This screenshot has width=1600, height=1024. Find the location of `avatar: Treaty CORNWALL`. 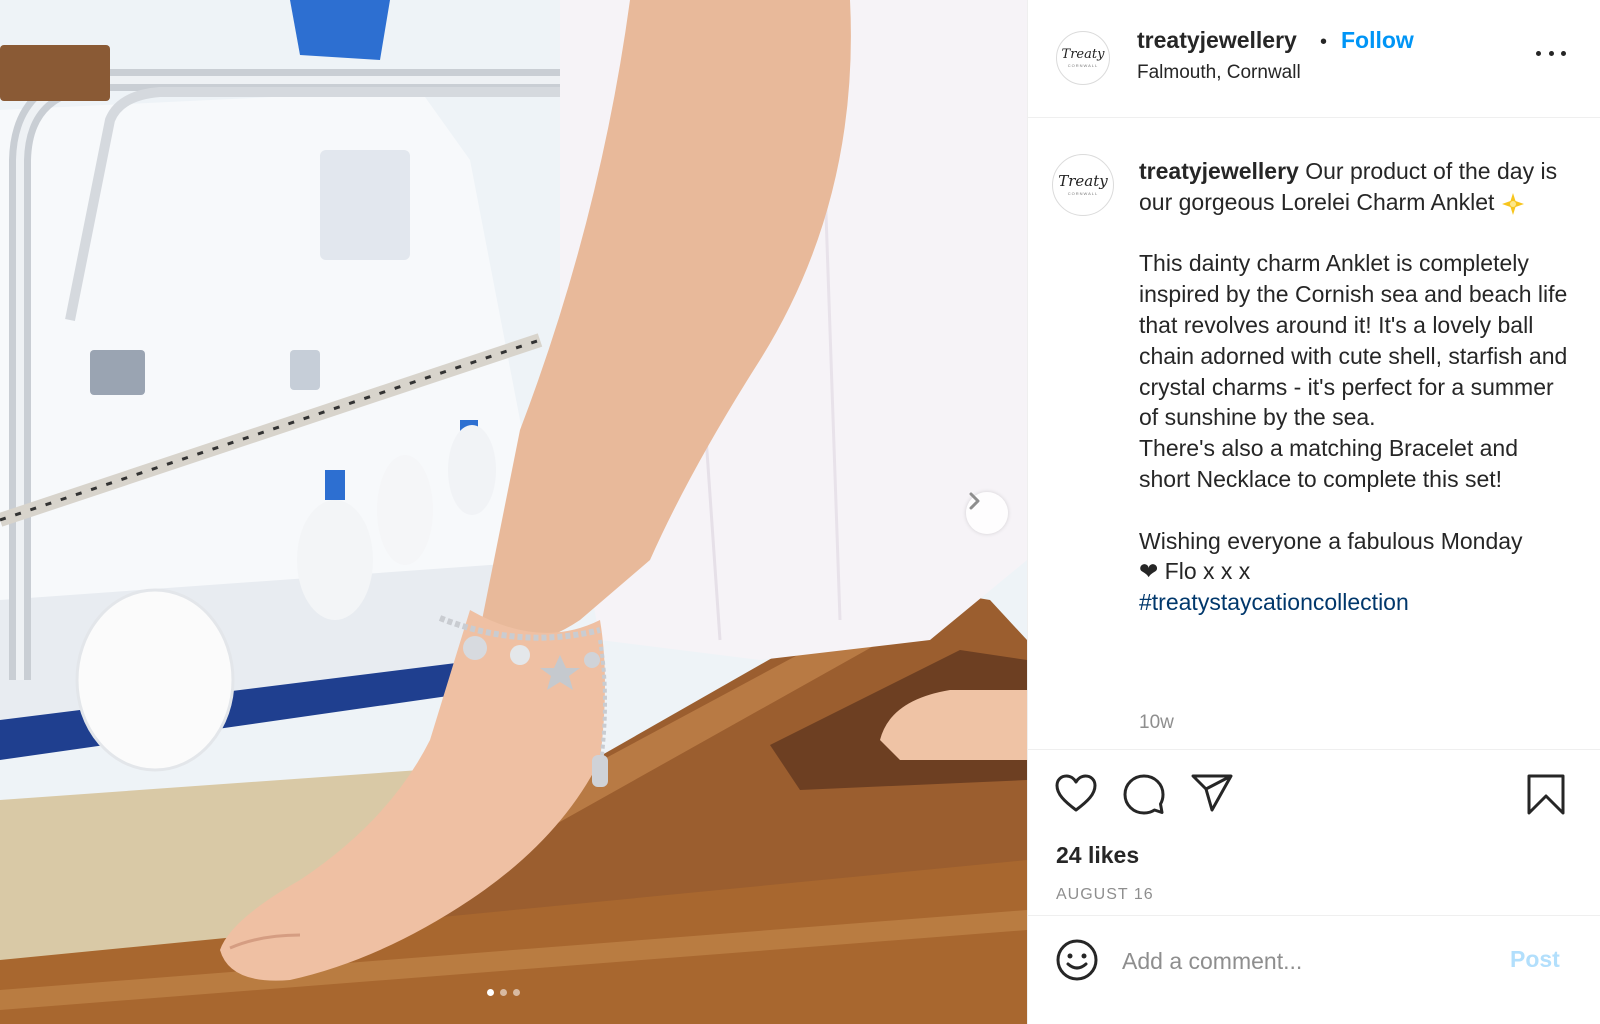

avatar: Treaty CORNWALL is located at coordinates (1083, 58).